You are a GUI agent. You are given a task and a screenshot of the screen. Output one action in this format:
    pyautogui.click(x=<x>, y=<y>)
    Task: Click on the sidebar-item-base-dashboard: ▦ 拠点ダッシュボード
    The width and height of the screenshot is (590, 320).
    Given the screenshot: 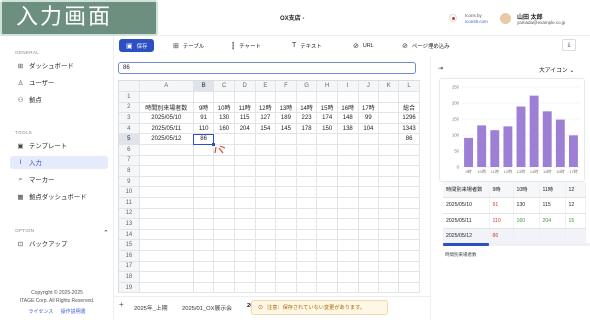 What is the action you would take?
    pyautogui.click(x=59, y=196)
    